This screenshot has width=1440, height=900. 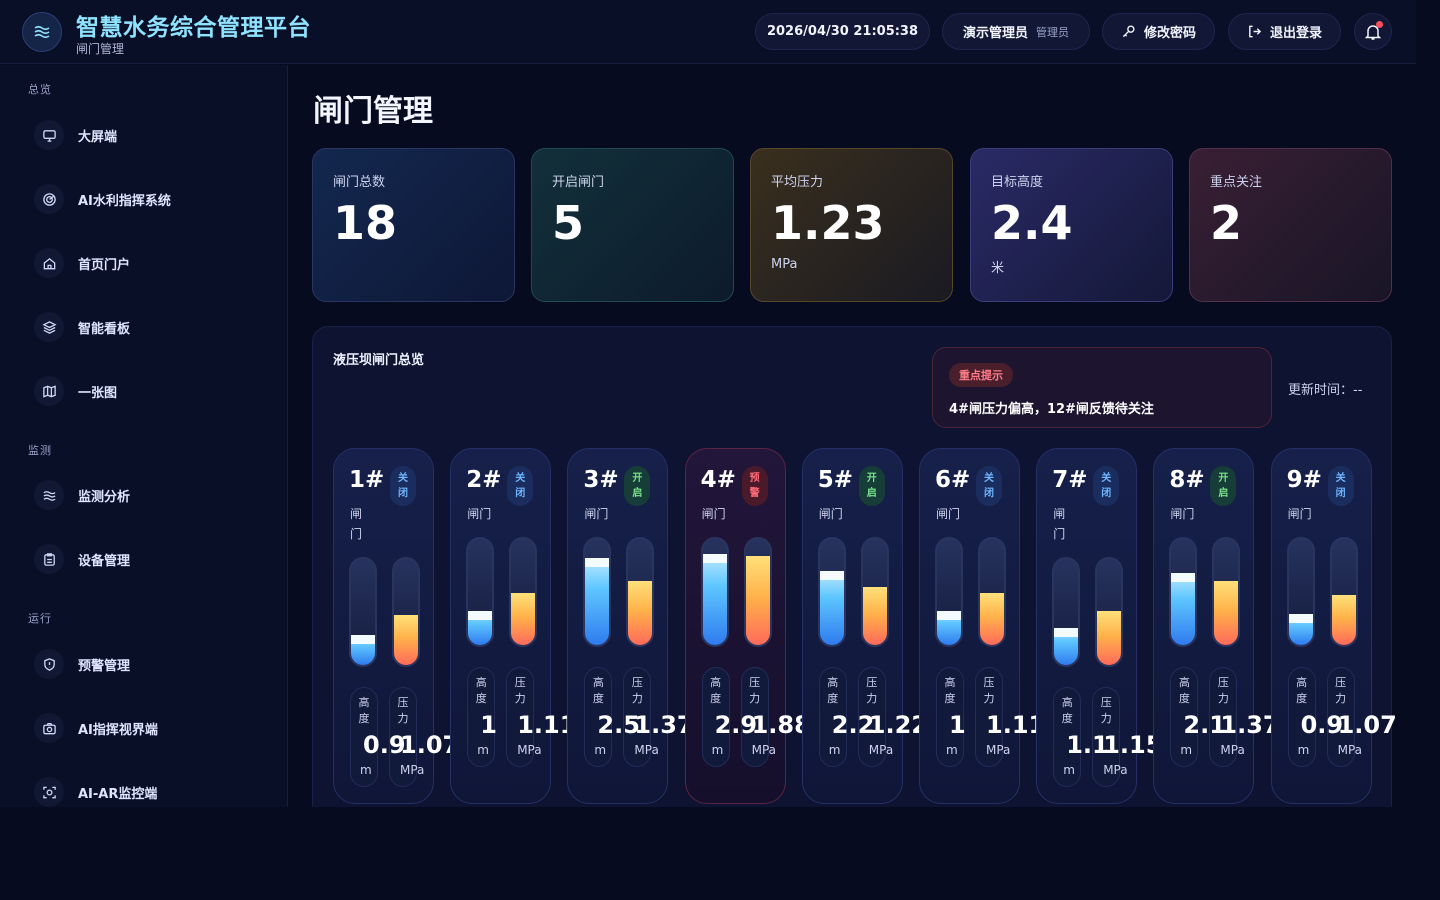 What do you see at coordinates (367, 480) in the screenshot?
I see `gate-number: 1#` at bounding box center [367, 480].